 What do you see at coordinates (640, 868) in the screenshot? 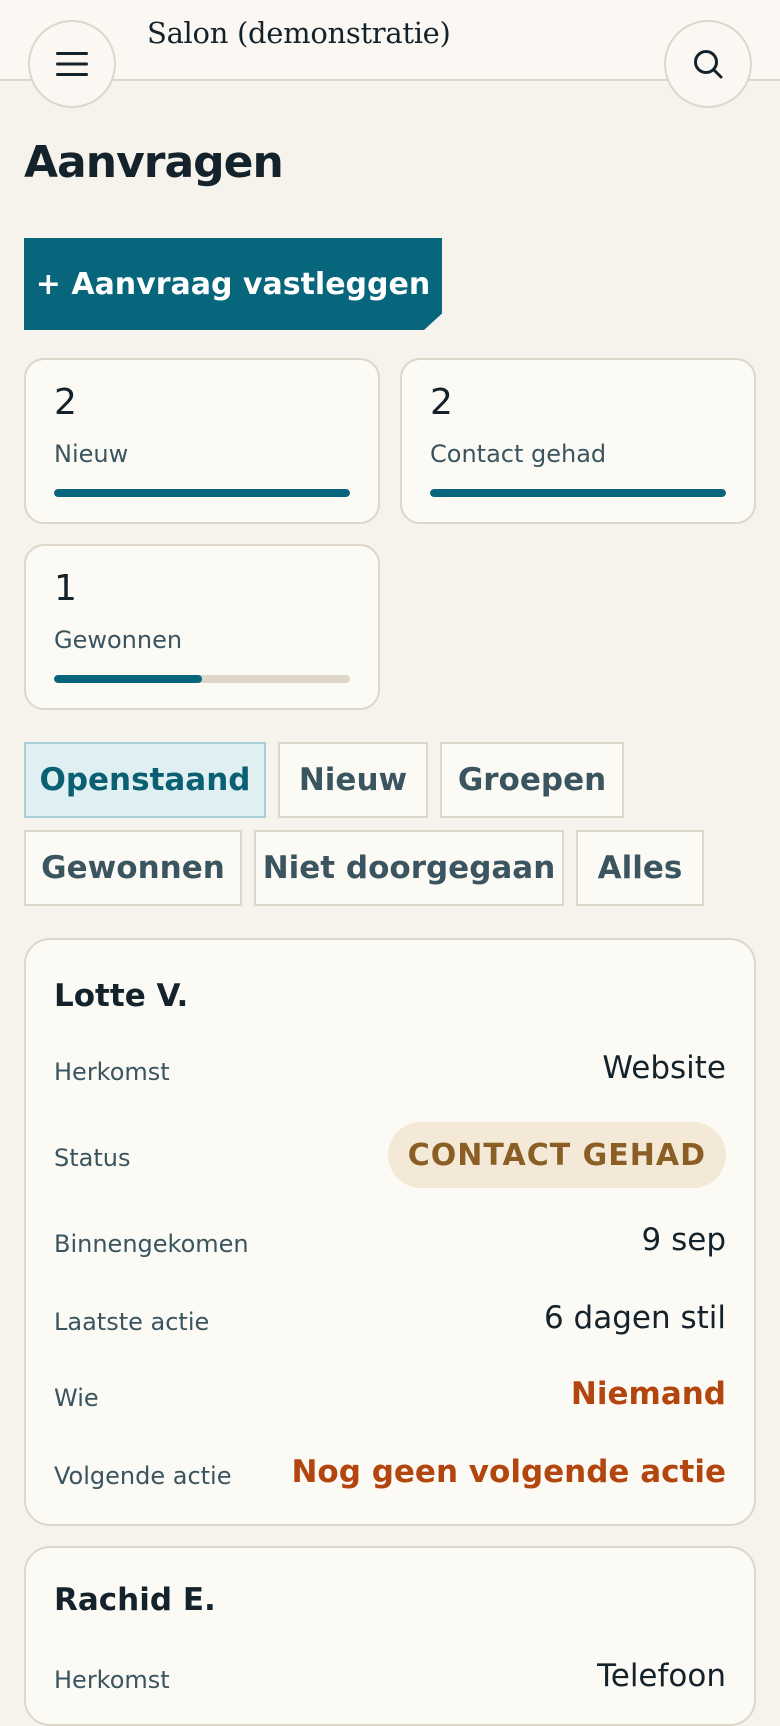
I see `filter-tab-alles: Alles` at bounding box center [640, 868].